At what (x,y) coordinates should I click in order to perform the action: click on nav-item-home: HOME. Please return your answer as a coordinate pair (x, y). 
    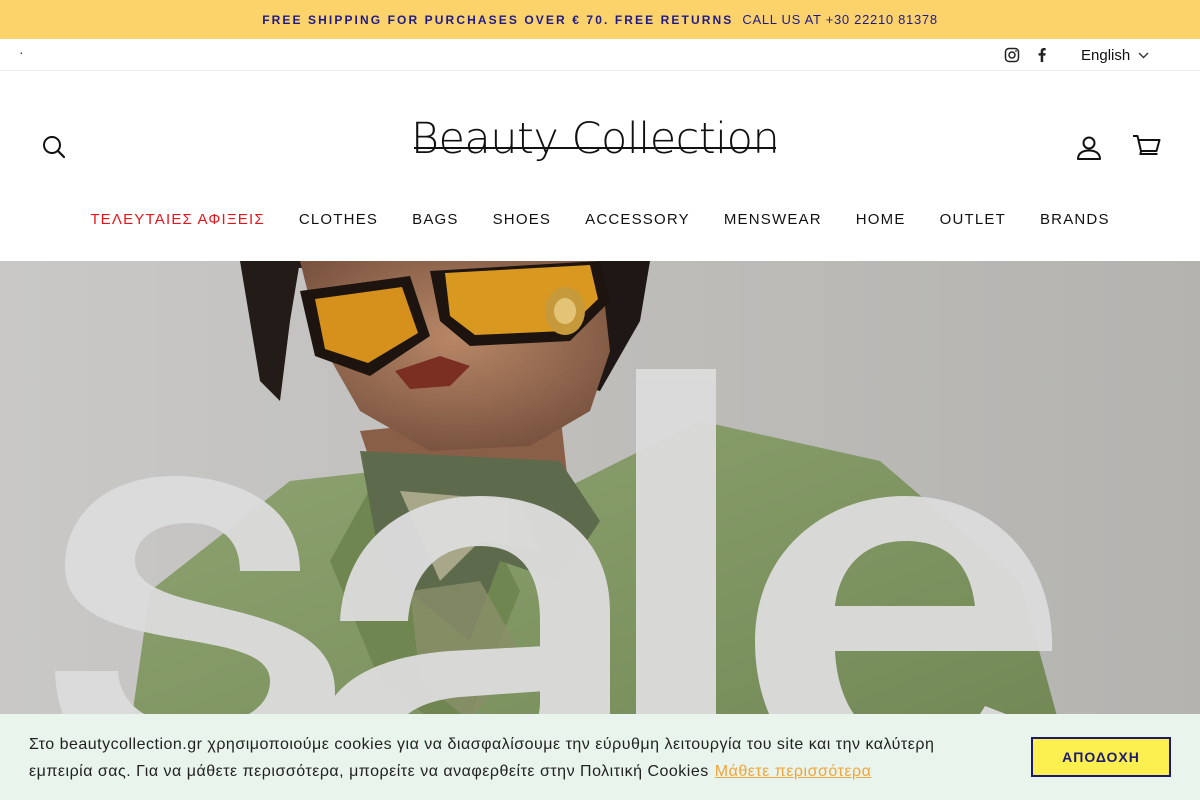
    Looking at the image, I should click on (881, 222).